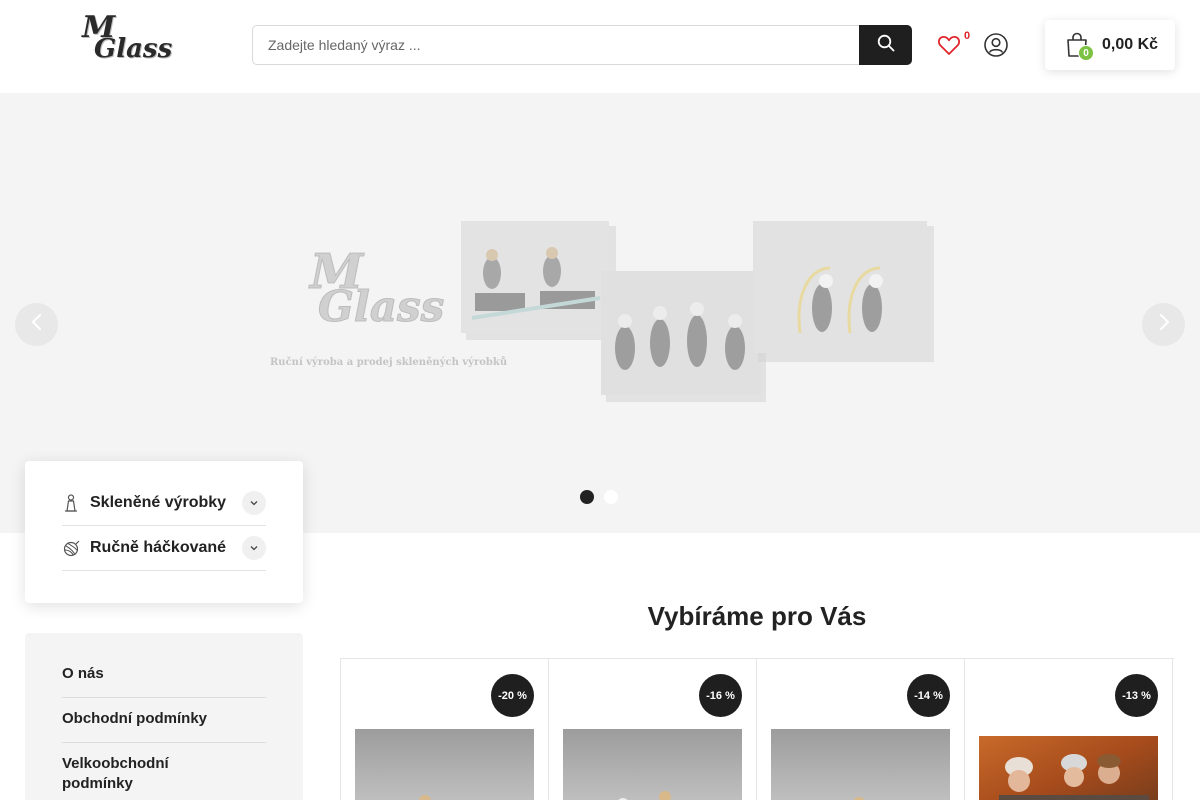 This screenshot has height=800, width=1200. I want to click on account-button, so click(996, 45).